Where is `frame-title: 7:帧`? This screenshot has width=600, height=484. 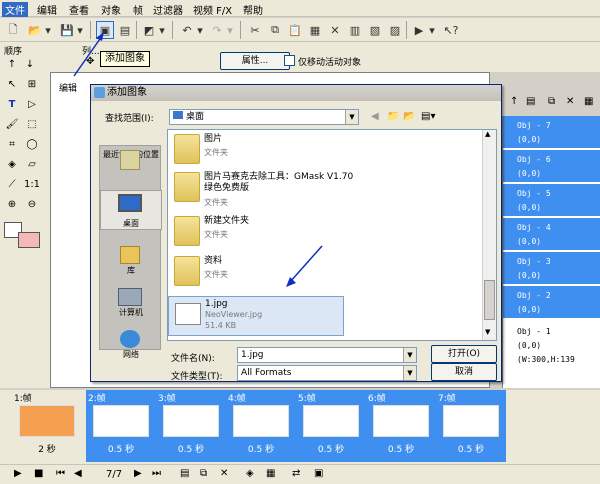 frame-title: 7:帧 is located at coordinates (447, 399).